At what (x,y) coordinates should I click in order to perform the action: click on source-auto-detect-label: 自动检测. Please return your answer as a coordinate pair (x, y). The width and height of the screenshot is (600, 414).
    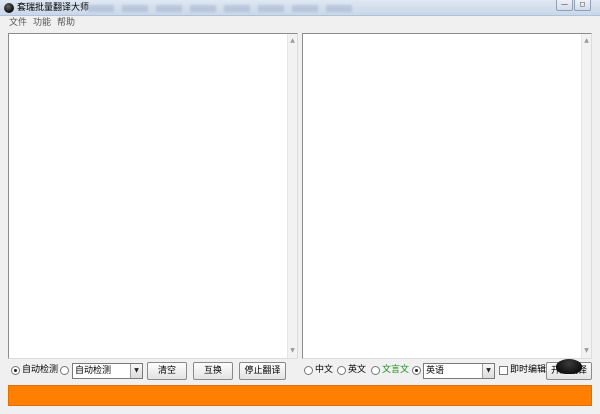
    Looking at the image, I should click on (40, 370).